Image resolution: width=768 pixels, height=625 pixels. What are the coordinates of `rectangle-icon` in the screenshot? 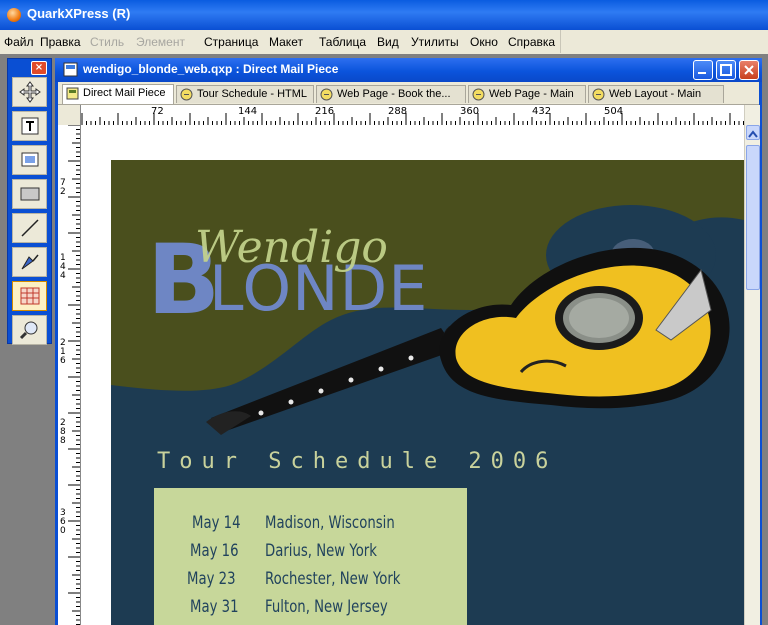 It's located at (29, 194).